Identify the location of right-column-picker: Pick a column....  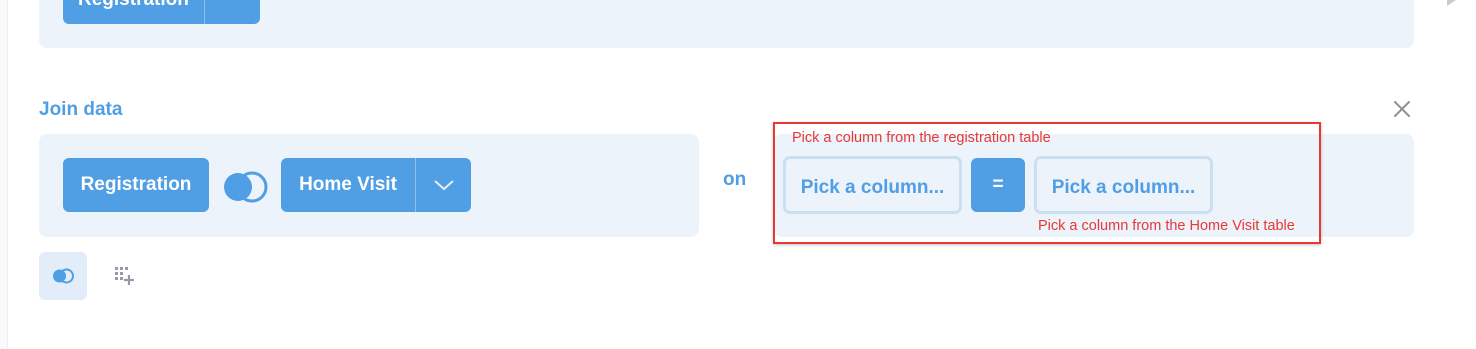
(1123, 185).